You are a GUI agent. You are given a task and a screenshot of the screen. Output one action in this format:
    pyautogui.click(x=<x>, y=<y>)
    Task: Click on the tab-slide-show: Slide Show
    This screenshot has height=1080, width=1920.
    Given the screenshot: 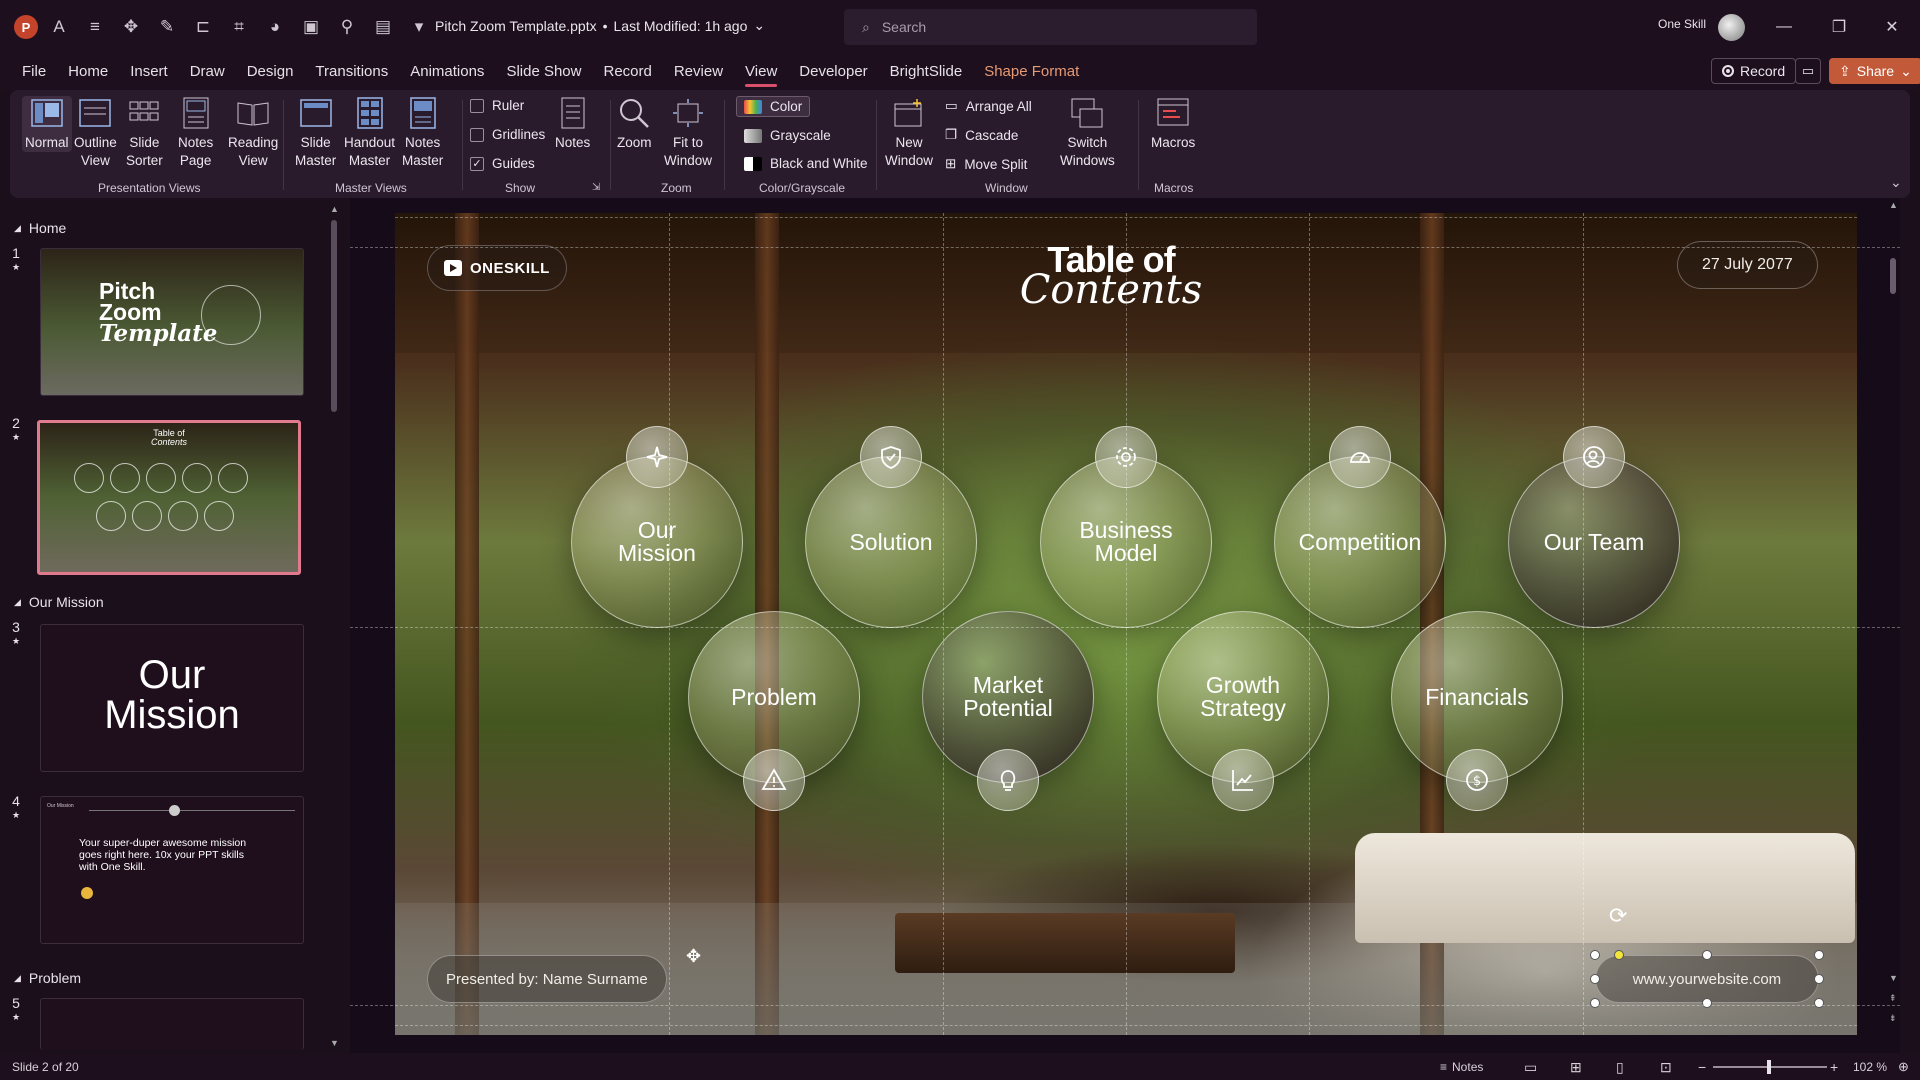 What is the action you would take?
    pyautogui.click(x=543, y=72)
    